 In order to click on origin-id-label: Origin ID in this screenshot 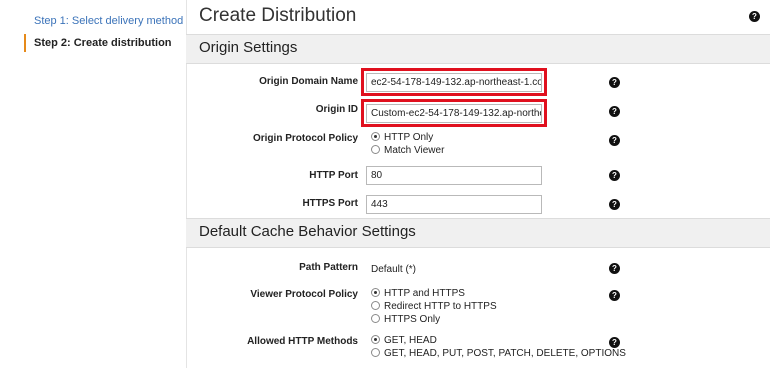, I will do `click(336, 109)`.